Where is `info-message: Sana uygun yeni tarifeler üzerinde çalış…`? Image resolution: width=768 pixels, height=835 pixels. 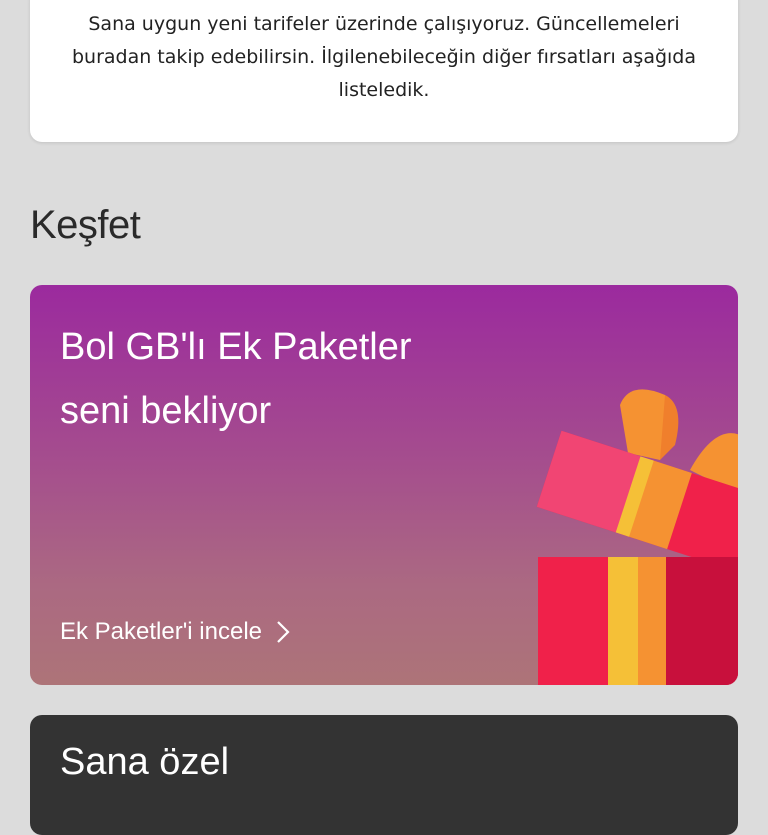 info-message: Sana uygun yeni tarifeler üzerinde çalış… is located at coordinates (384, 57).